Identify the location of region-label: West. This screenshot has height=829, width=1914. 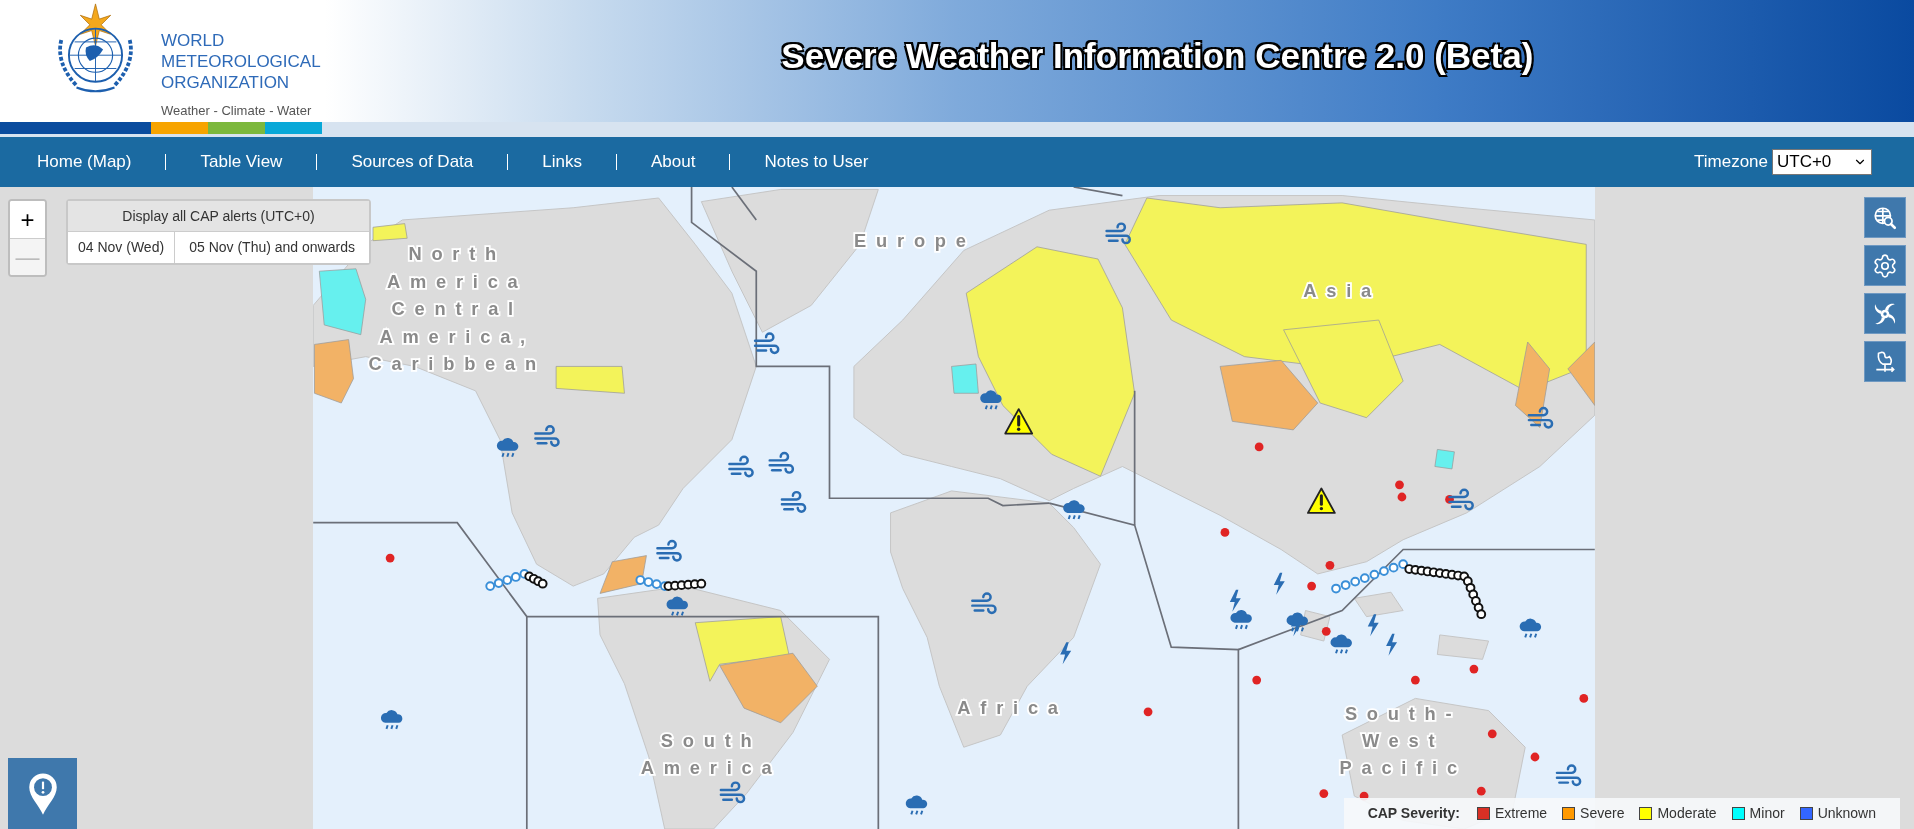
(1403, 741).